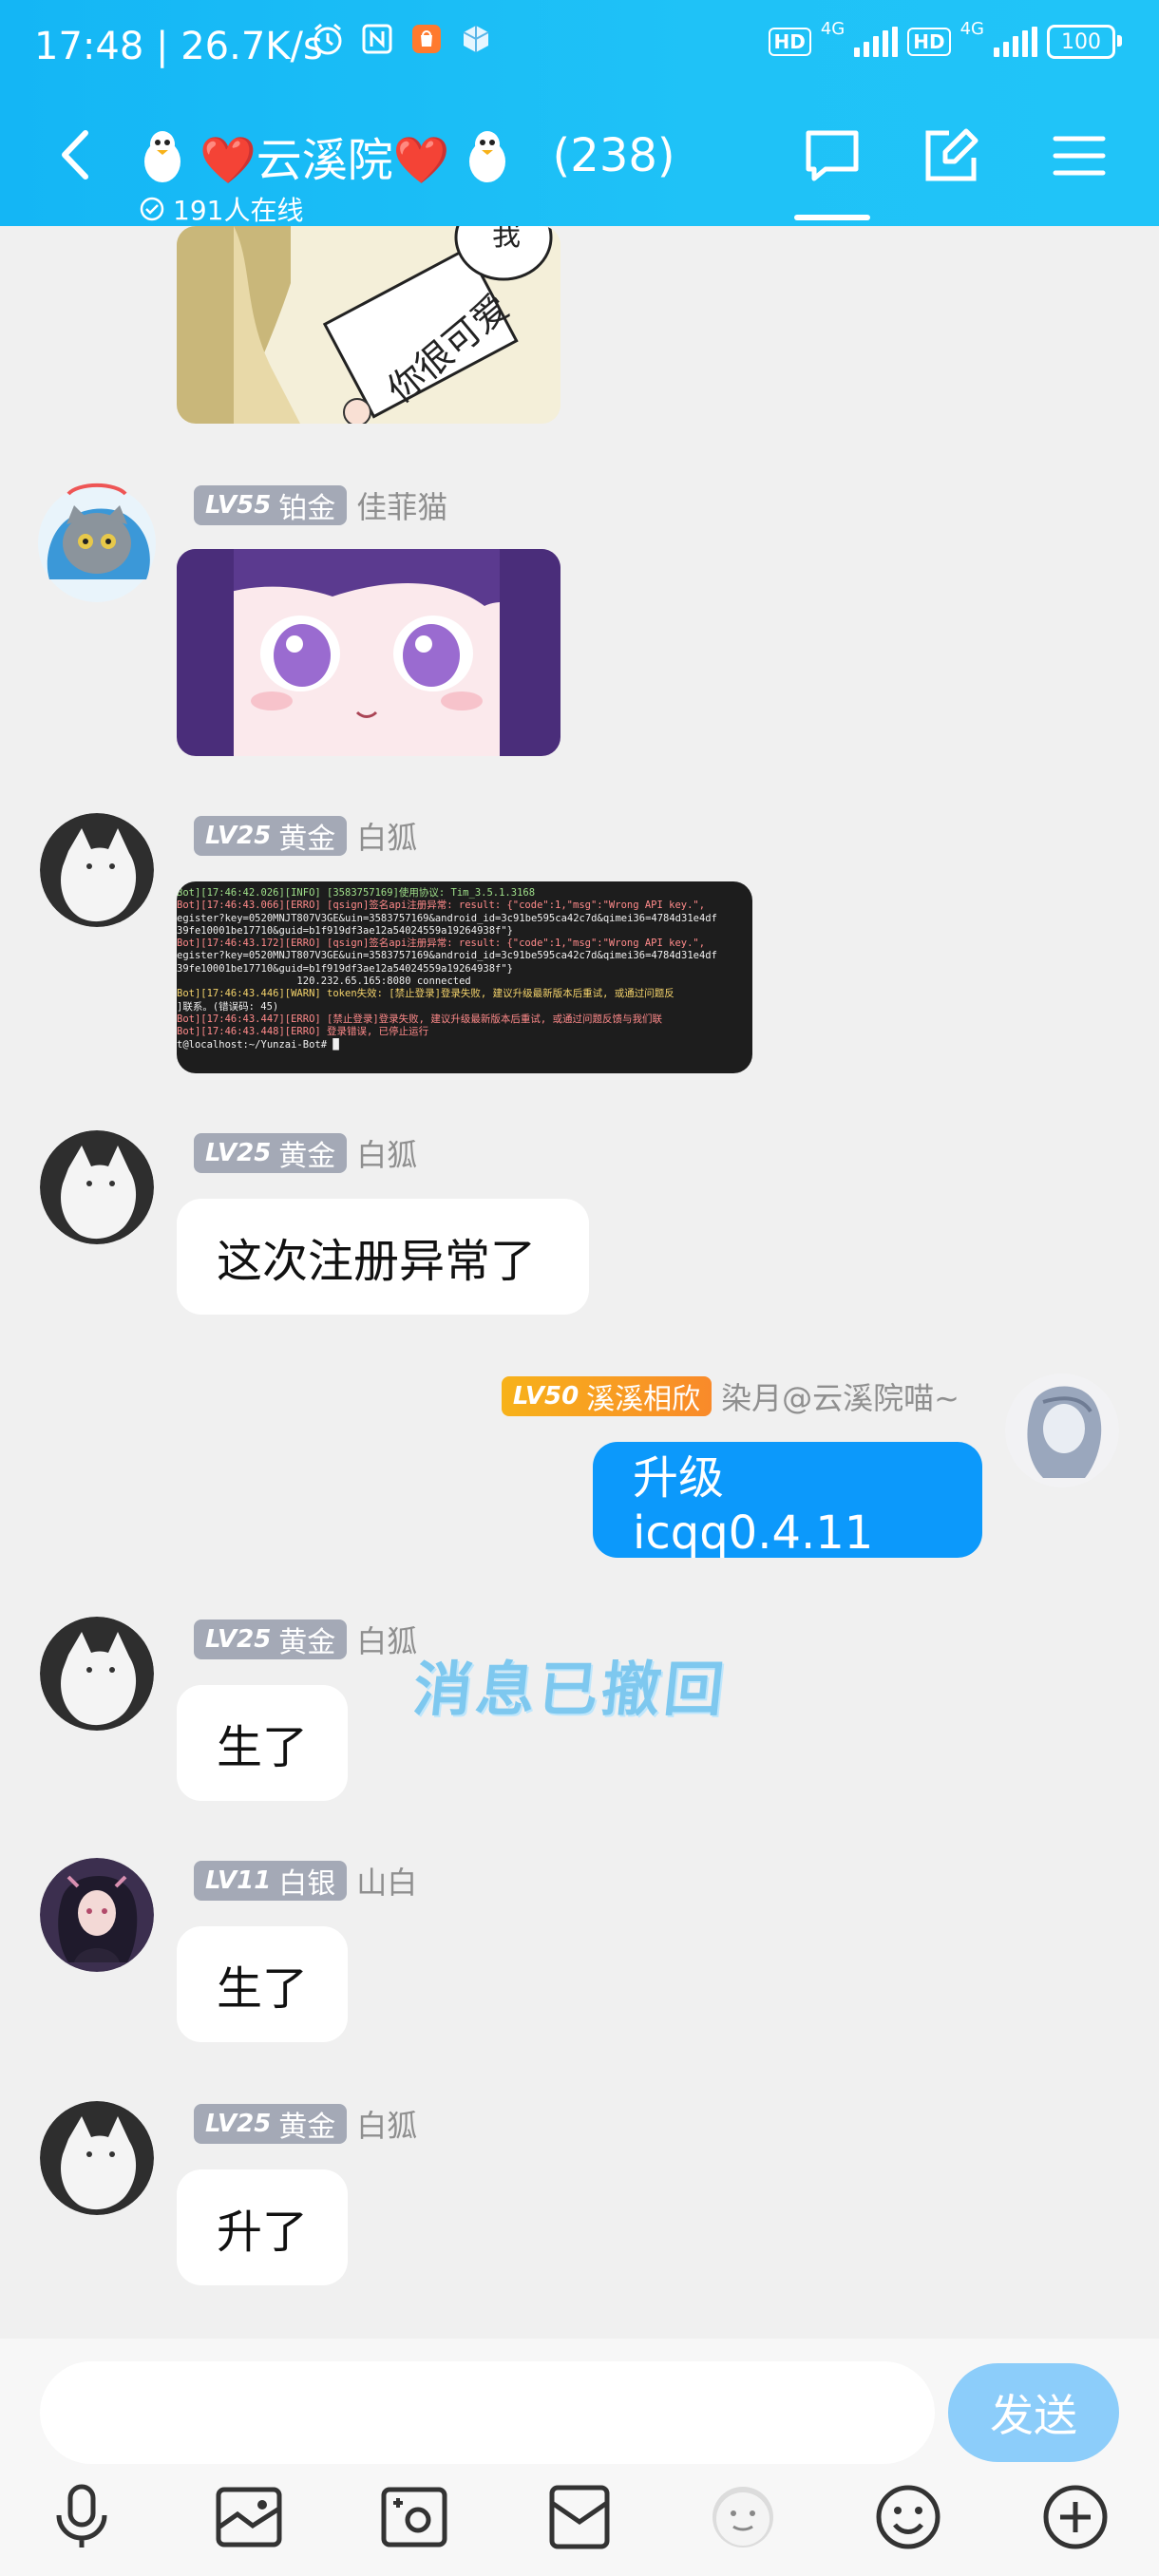 The image size is (1159, 2576). I want to click on anime-girl-avatar-icon, so click(97, 1915).